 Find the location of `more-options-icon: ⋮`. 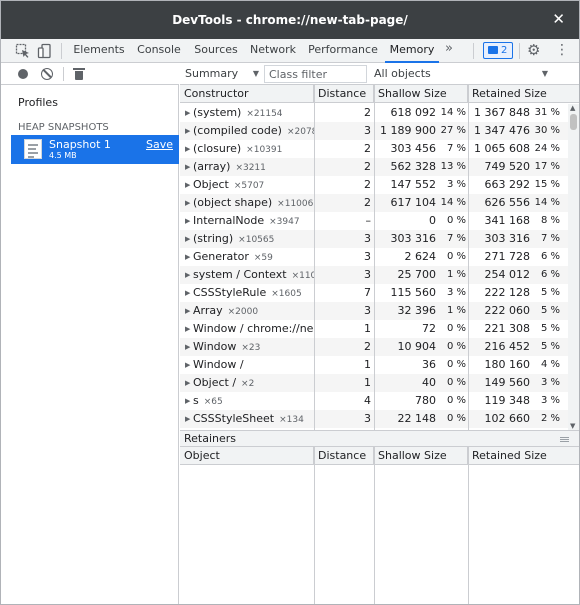

more-options-icon: ⋮ is located at coordinates (562, 50).